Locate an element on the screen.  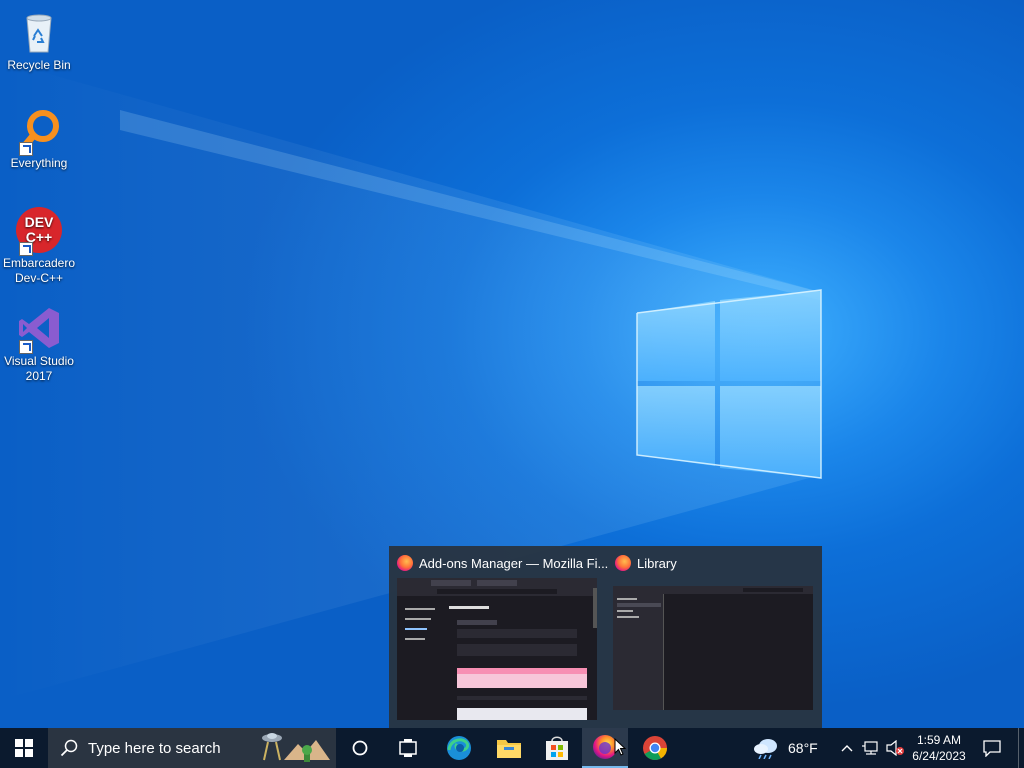
start-button is located at coordinates (24, 748).